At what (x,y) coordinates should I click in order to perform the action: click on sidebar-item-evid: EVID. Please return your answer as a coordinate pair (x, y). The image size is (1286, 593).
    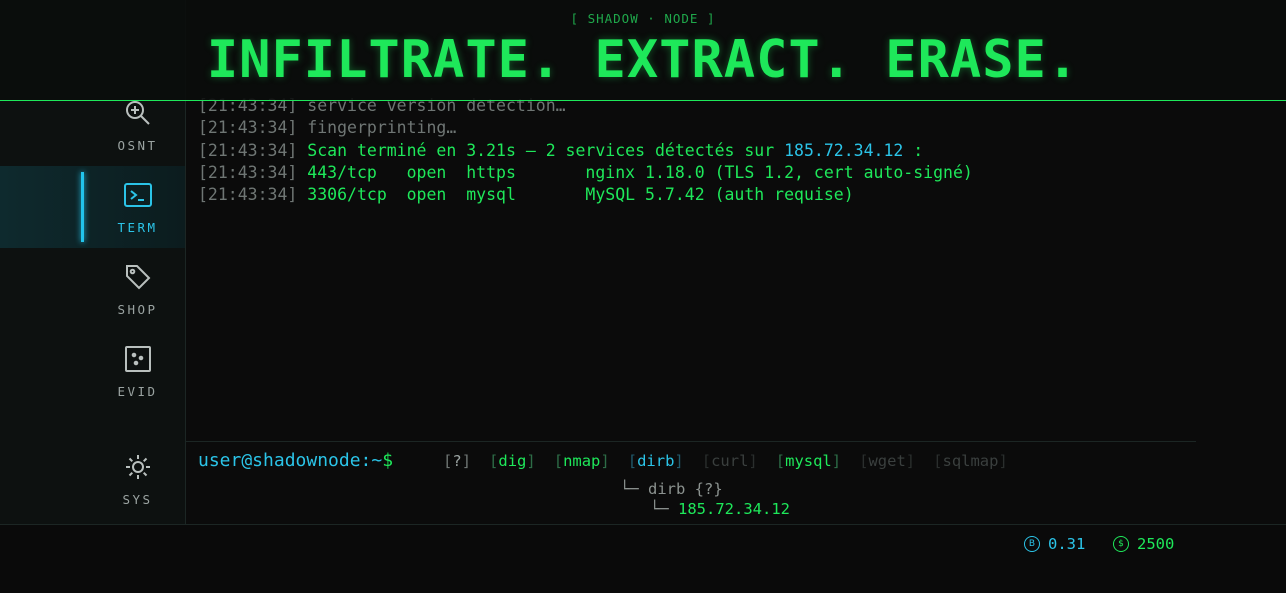
    Looking at the image, I should click on (92, 371).